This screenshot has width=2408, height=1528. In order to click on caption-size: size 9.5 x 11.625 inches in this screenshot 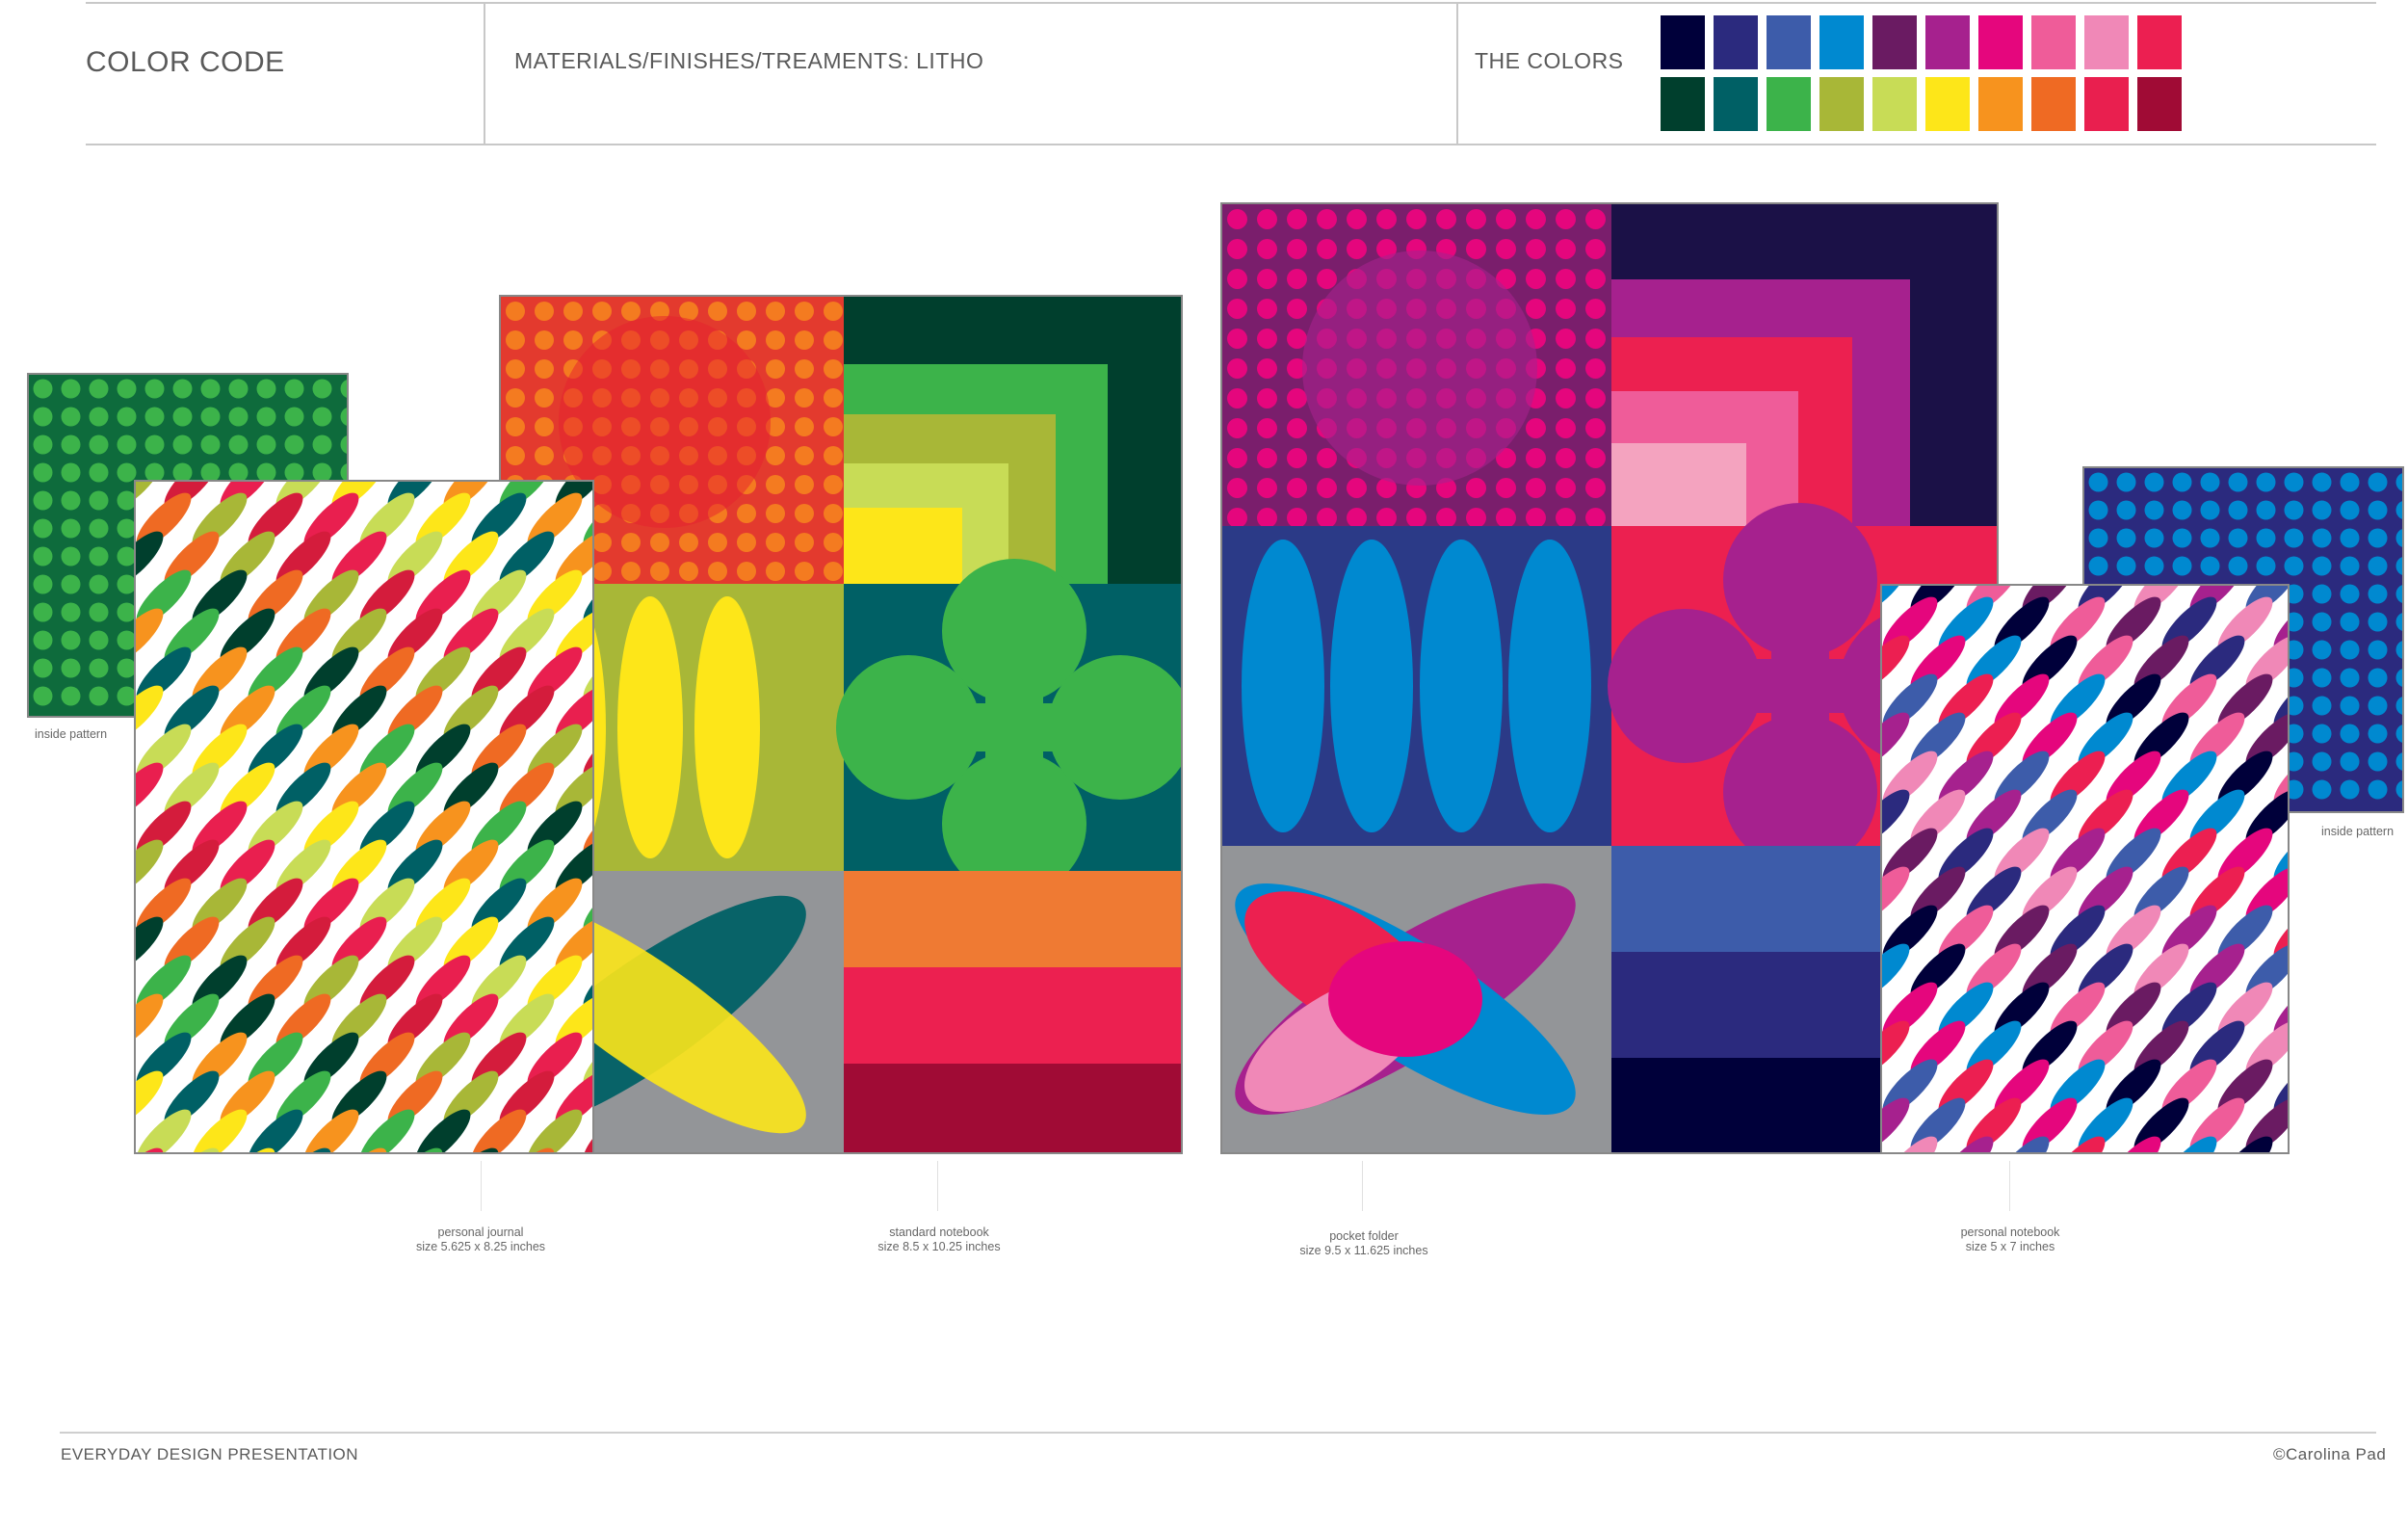, I will do `click(1363, 1250)`.